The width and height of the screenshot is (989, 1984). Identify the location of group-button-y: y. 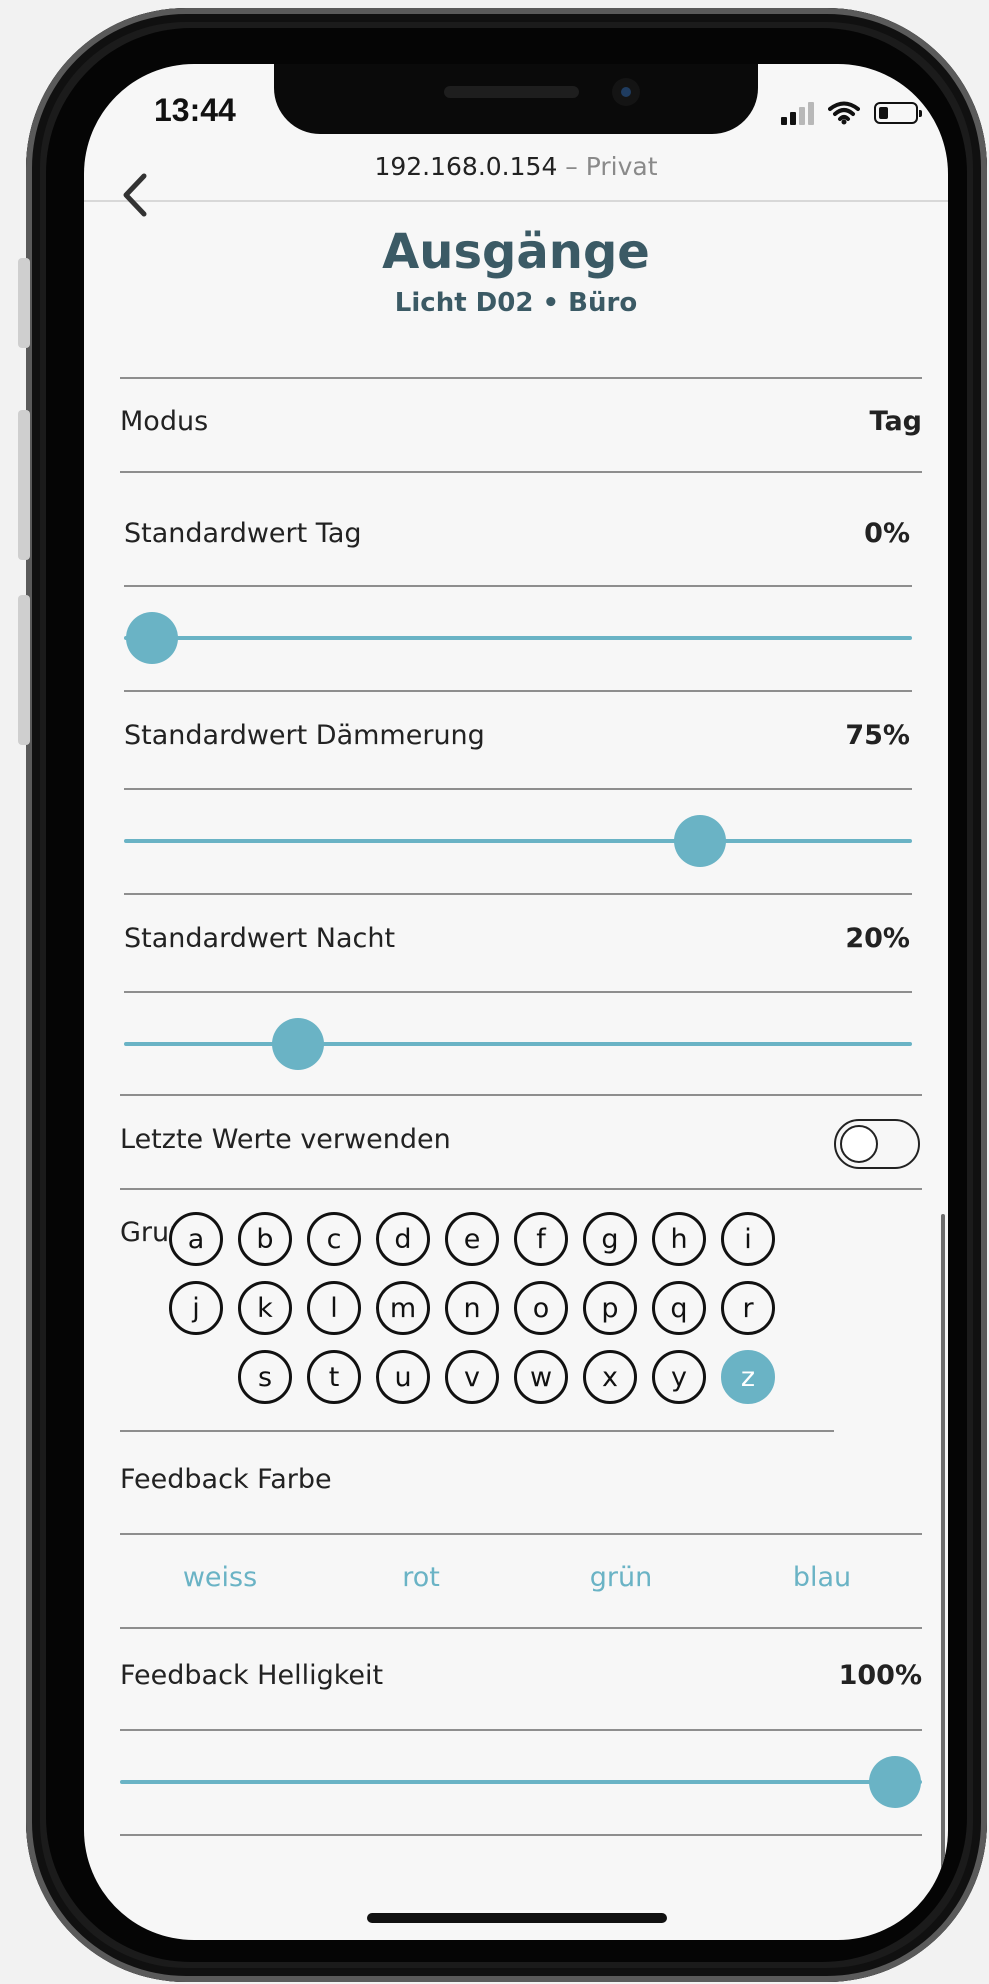
(679, 1377).